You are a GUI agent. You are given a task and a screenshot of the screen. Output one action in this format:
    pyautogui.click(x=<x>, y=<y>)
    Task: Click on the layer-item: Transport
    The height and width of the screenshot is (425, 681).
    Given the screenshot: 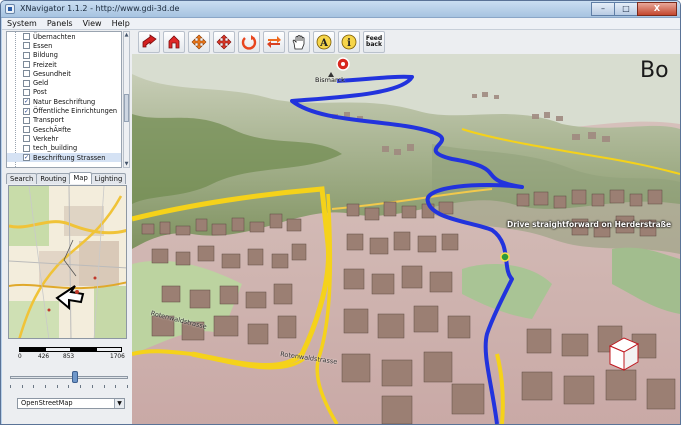 What is the action you would take?
    pyautogui.click(x=64, y=120)
    